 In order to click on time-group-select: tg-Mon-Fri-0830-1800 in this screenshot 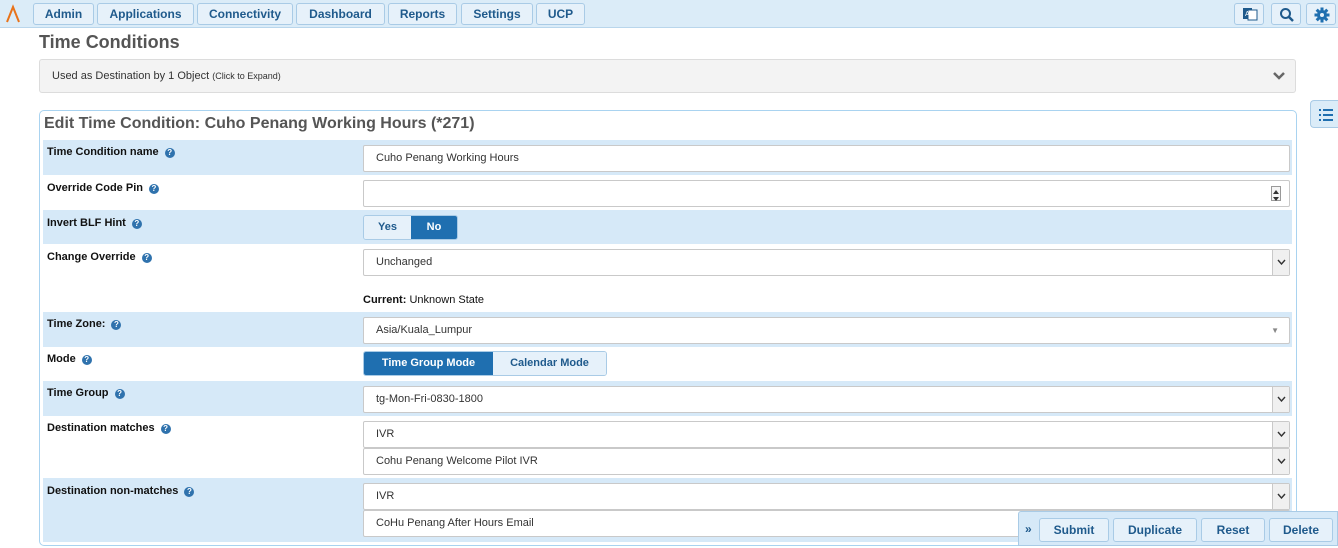, I will do `click(826, 399)`.